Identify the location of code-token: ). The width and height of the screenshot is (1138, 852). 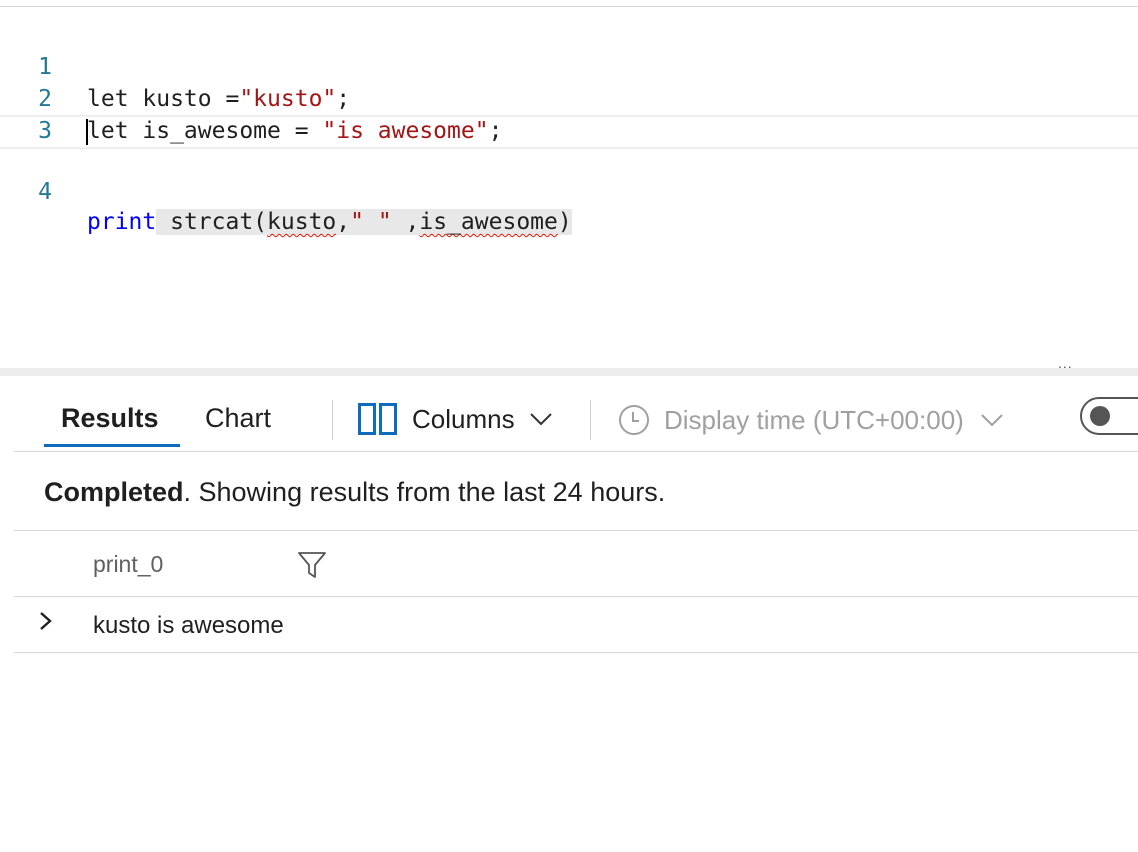
(564, 222).